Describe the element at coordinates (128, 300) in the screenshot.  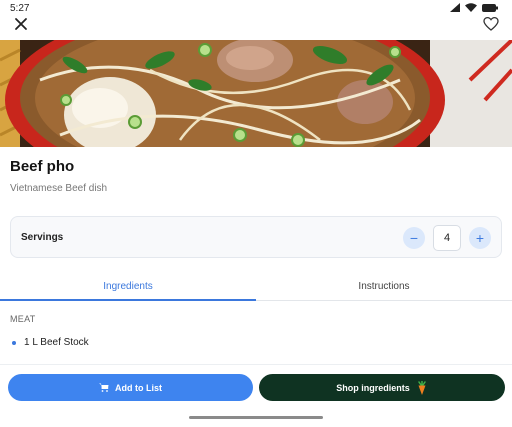
I see `active-tab-indicator` at that location.